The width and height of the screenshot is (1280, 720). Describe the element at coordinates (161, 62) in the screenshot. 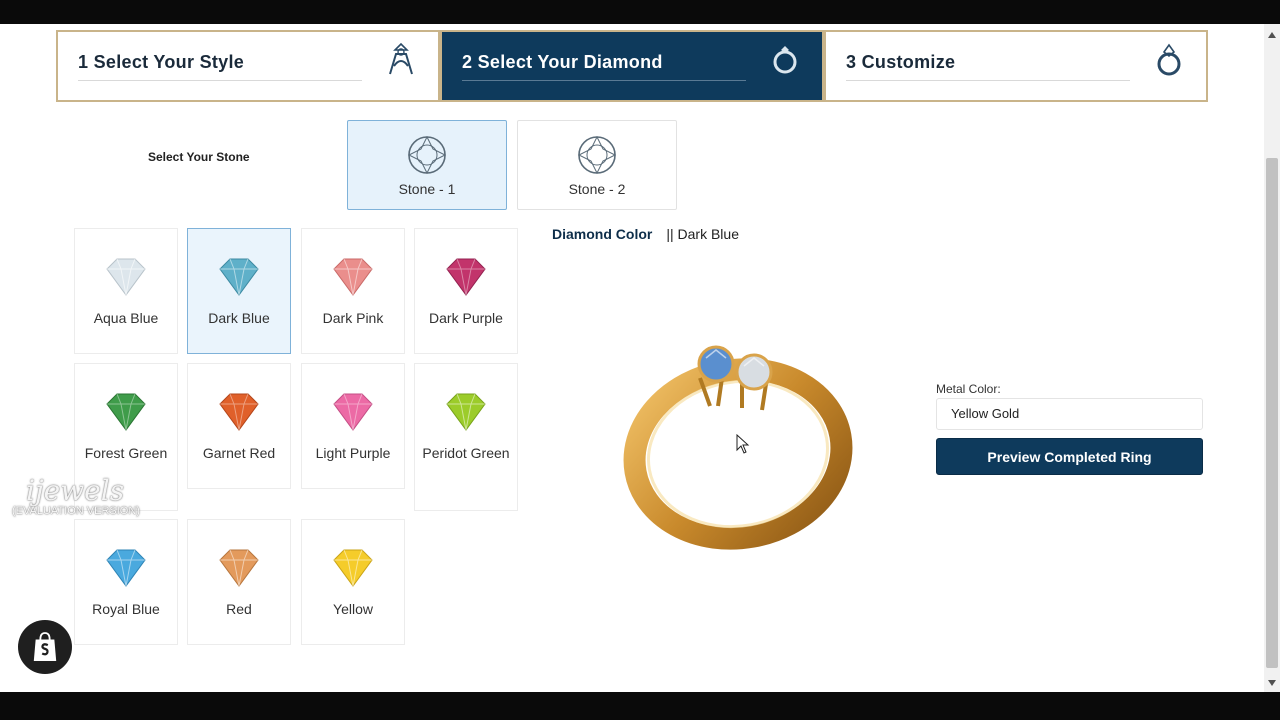

I see `step-label: 1 Select Your Style` at that location.